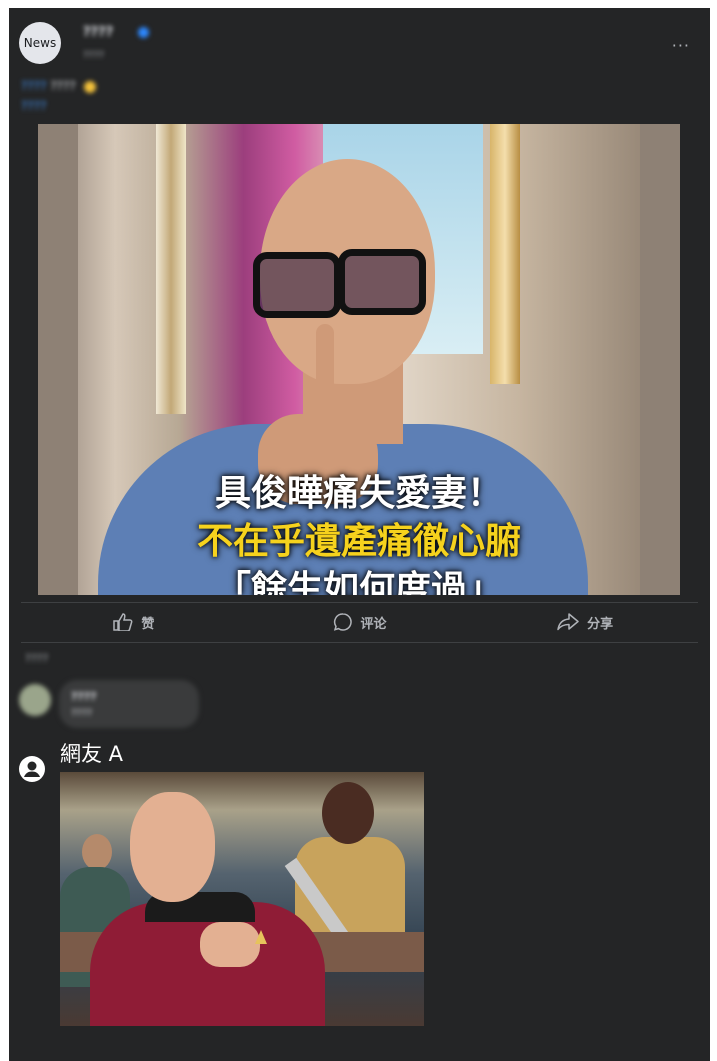 This screenshot has width=717, height=1061. I want to click on comment-label: 评论, so click(373, 624).